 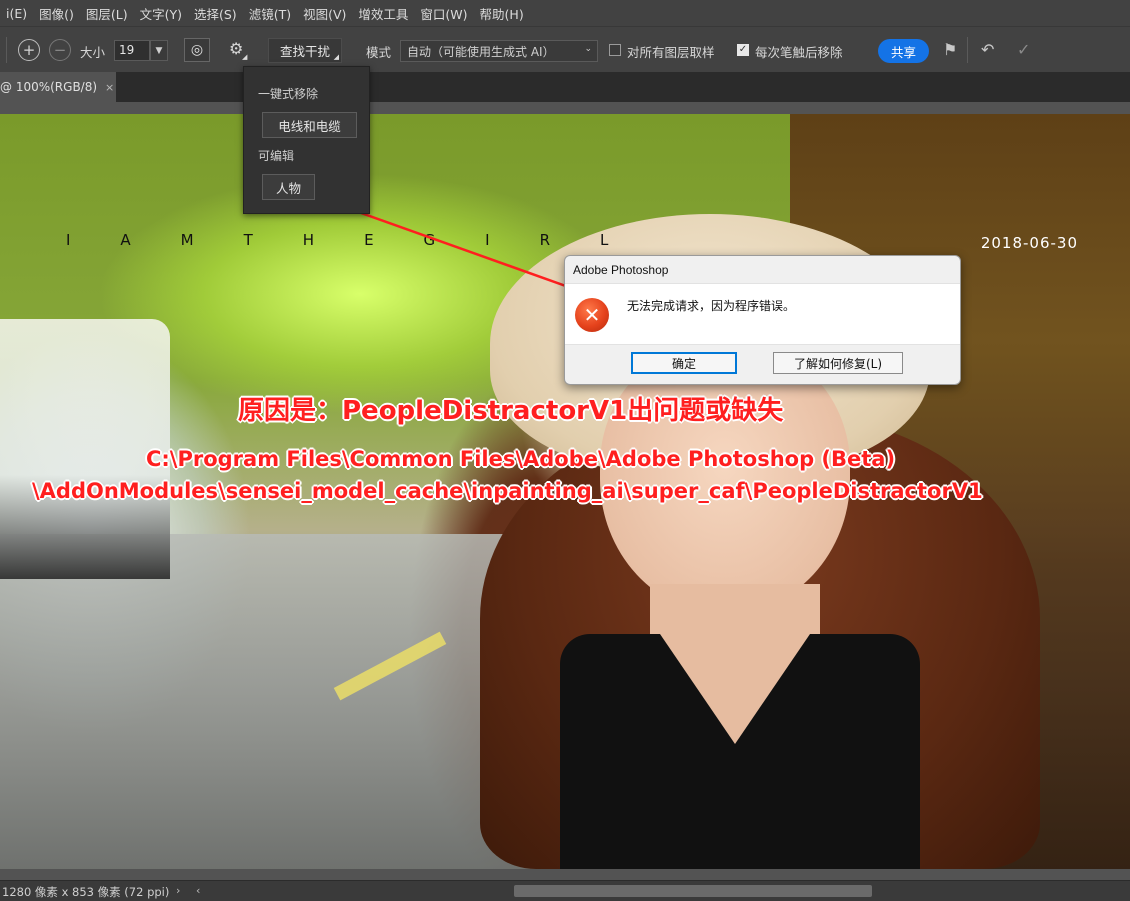 I want to click on ok-label: 确定, so click(x=683, y=363).